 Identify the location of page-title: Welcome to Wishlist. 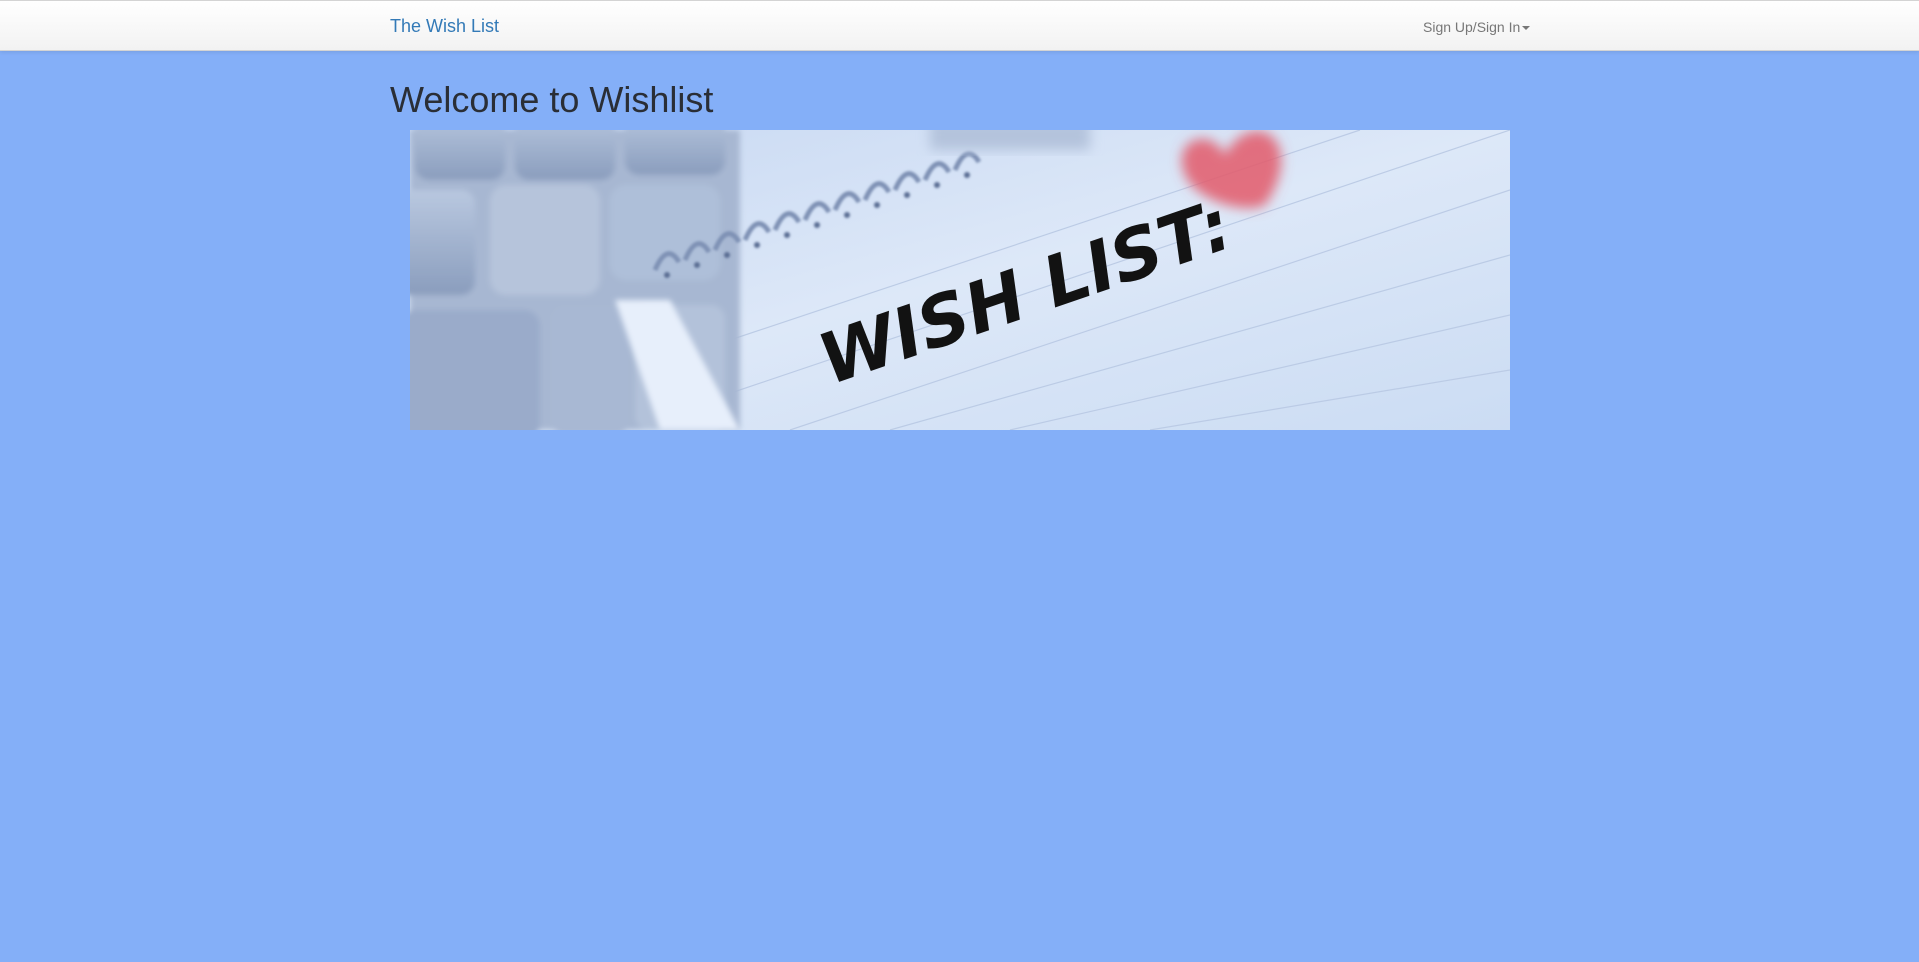
(552, 99).